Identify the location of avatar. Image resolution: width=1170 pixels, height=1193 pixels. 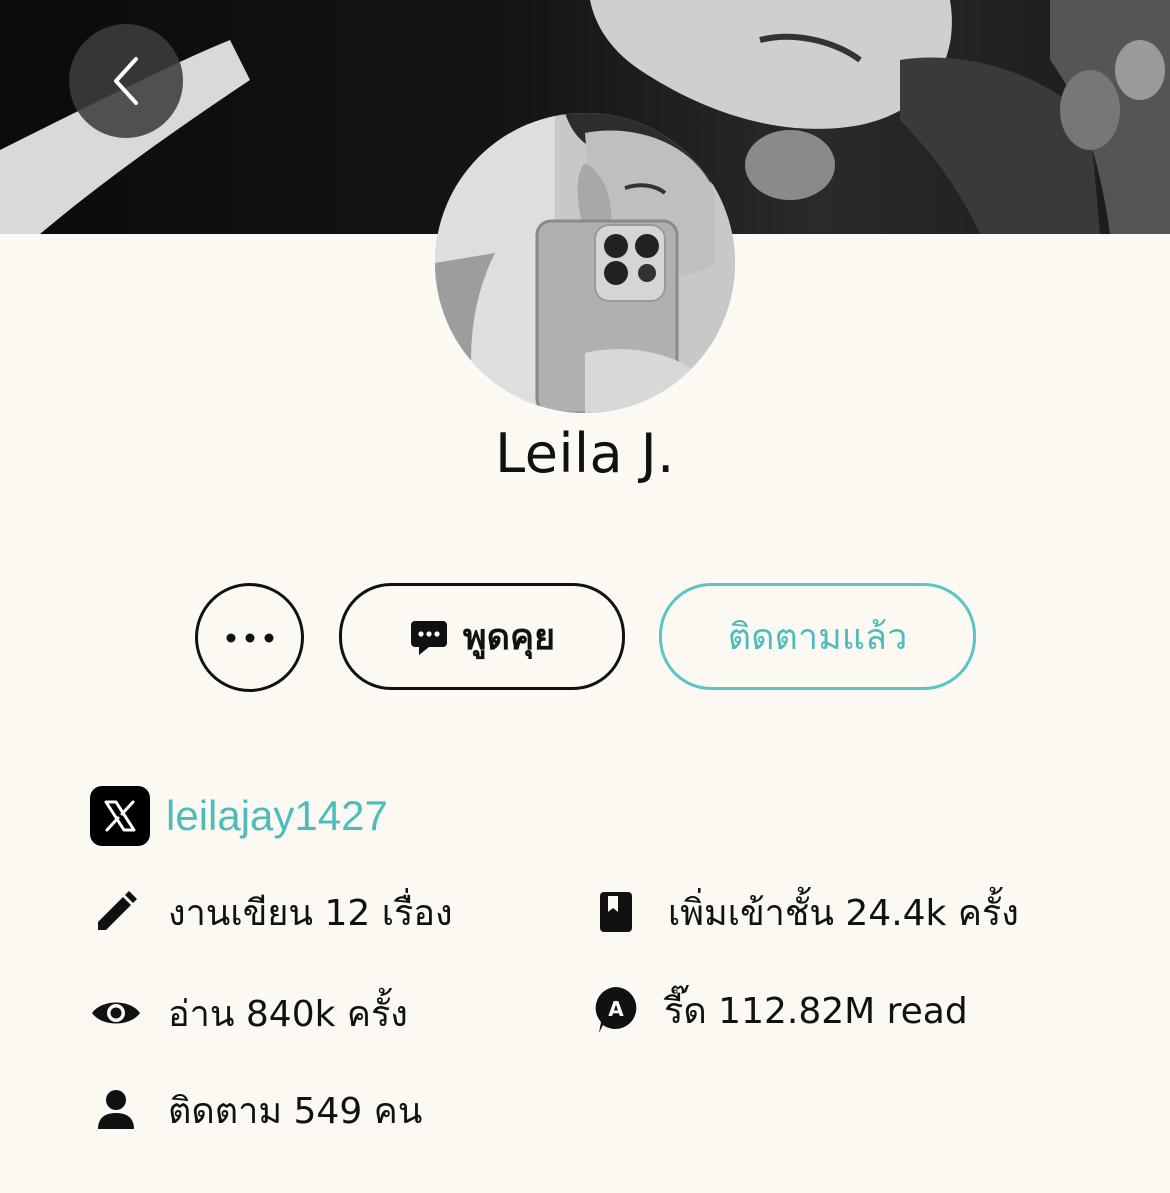
(585, 263).